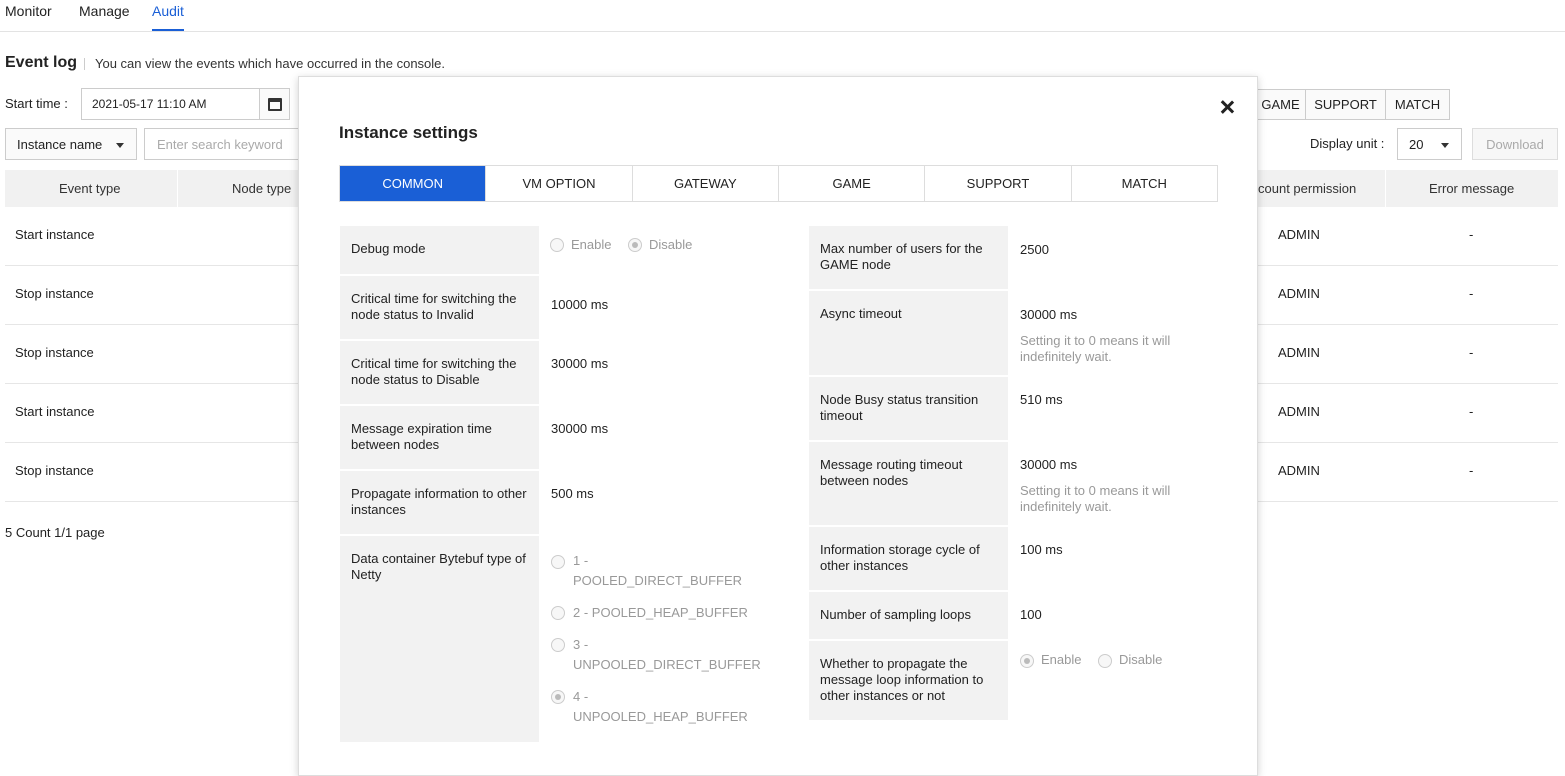  Describe the element at coordinates (1472, 188) in the screenshot. I see `header-error-message: Error message` at that location.